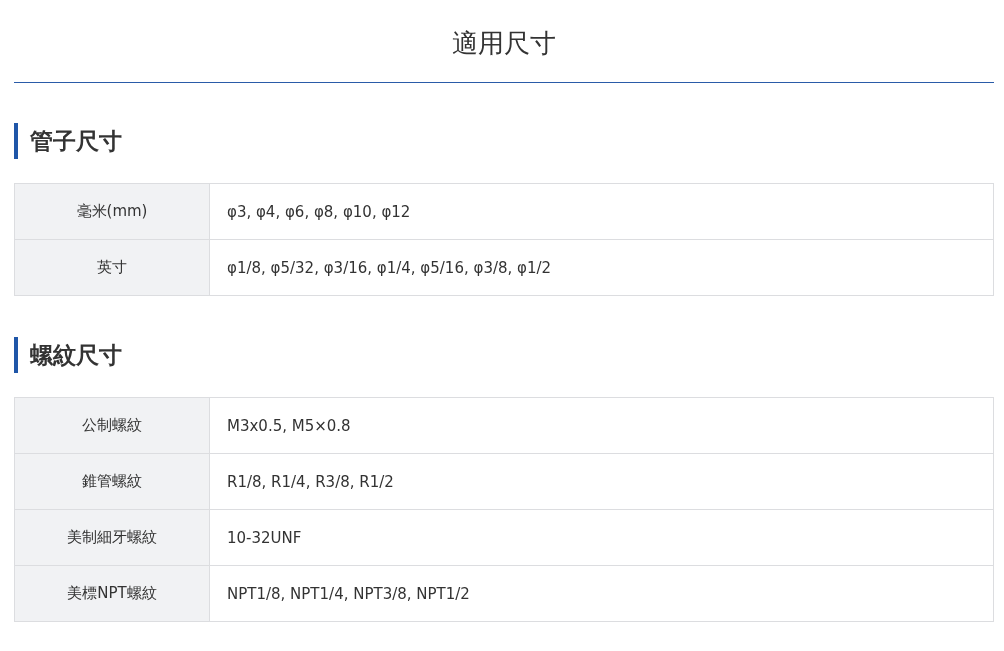 The image size is (1004, 651). What do you see at coordinates (601, 481) in the screenshot?
I see `row-value: R1/8, R1/4, R3/8, R1/2` at bounding box center [601, 481].